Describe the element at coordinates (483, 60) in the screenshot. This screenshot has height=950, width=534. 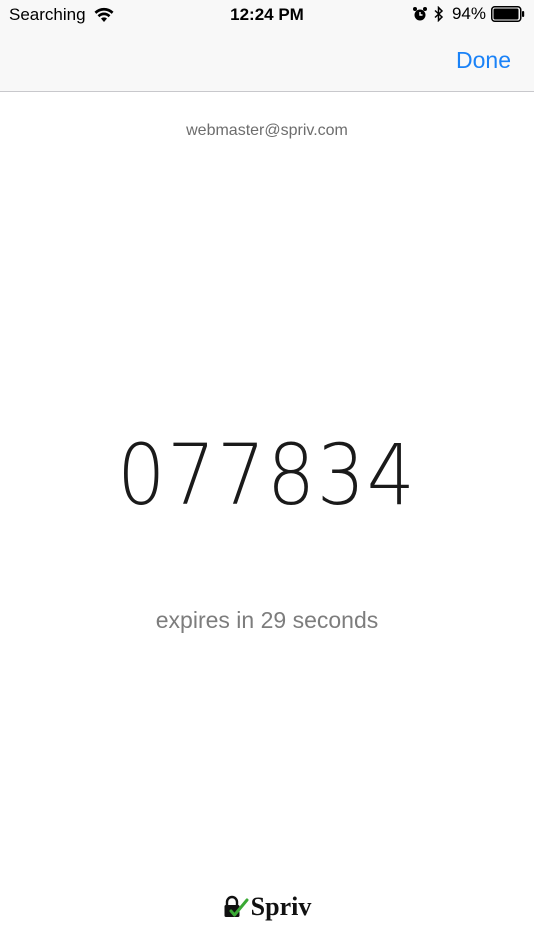
I see `done-button: Done` at that location.